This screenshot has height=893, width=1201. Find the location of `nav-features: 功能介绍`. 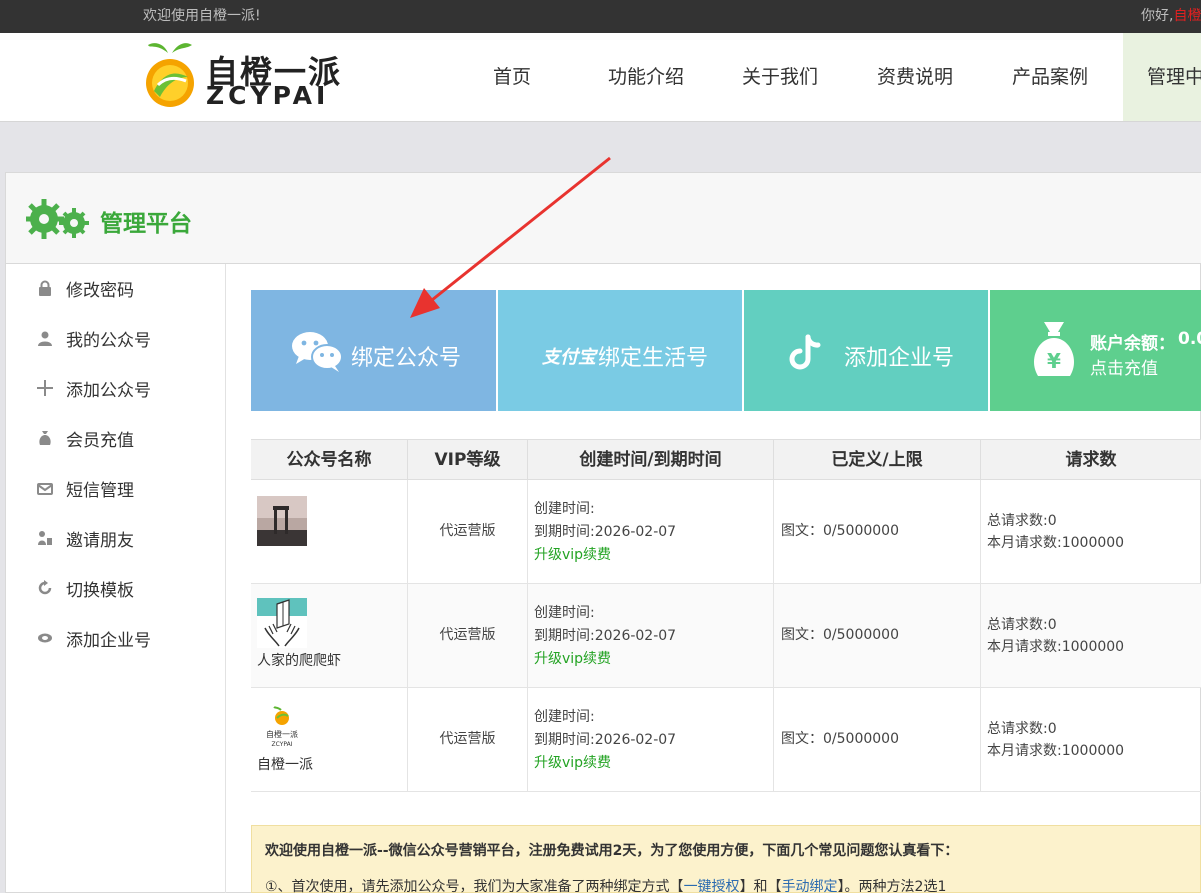

nav-features: 功能介绍 is located at coordinates (646, 77).